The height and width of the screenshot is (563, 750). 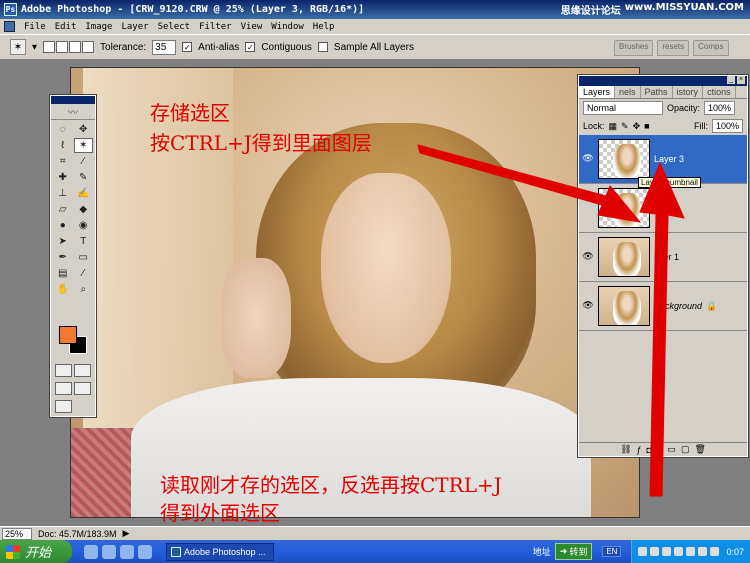 I want to click on screen-mode-standard-button, so click(x=63, y=388).